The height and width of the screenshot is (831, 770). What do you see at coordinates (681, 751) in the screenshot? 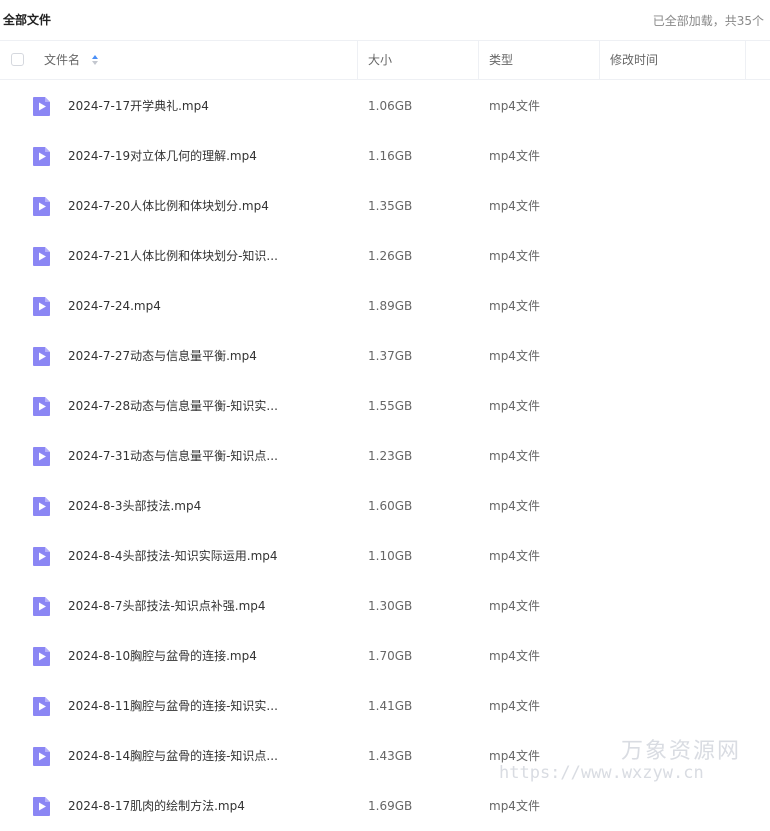
I see `watermark-name: 万象资源网` at bounding box center [681, 751].